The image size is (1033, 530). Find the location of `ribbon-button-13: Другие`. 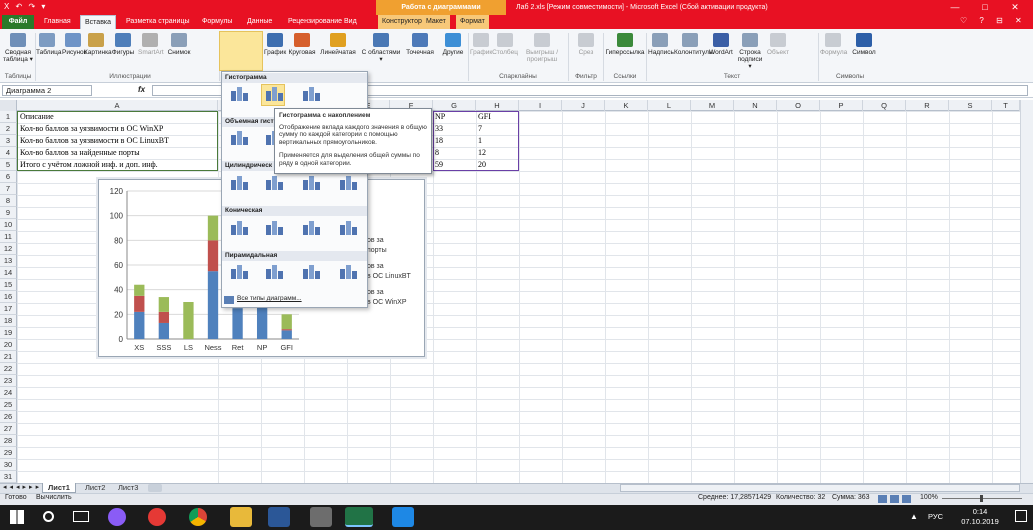

ribbon-button-13: Другие is located at coordinates (453, 43).